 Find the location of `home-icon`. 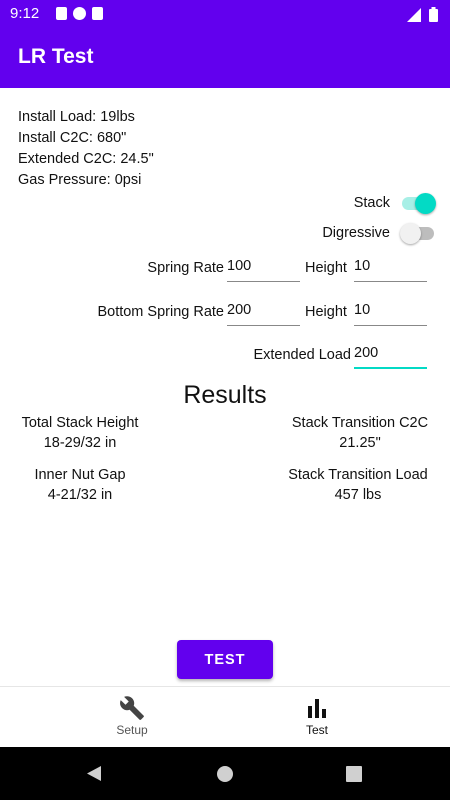

home-icon is located at coordinates (225, 774).